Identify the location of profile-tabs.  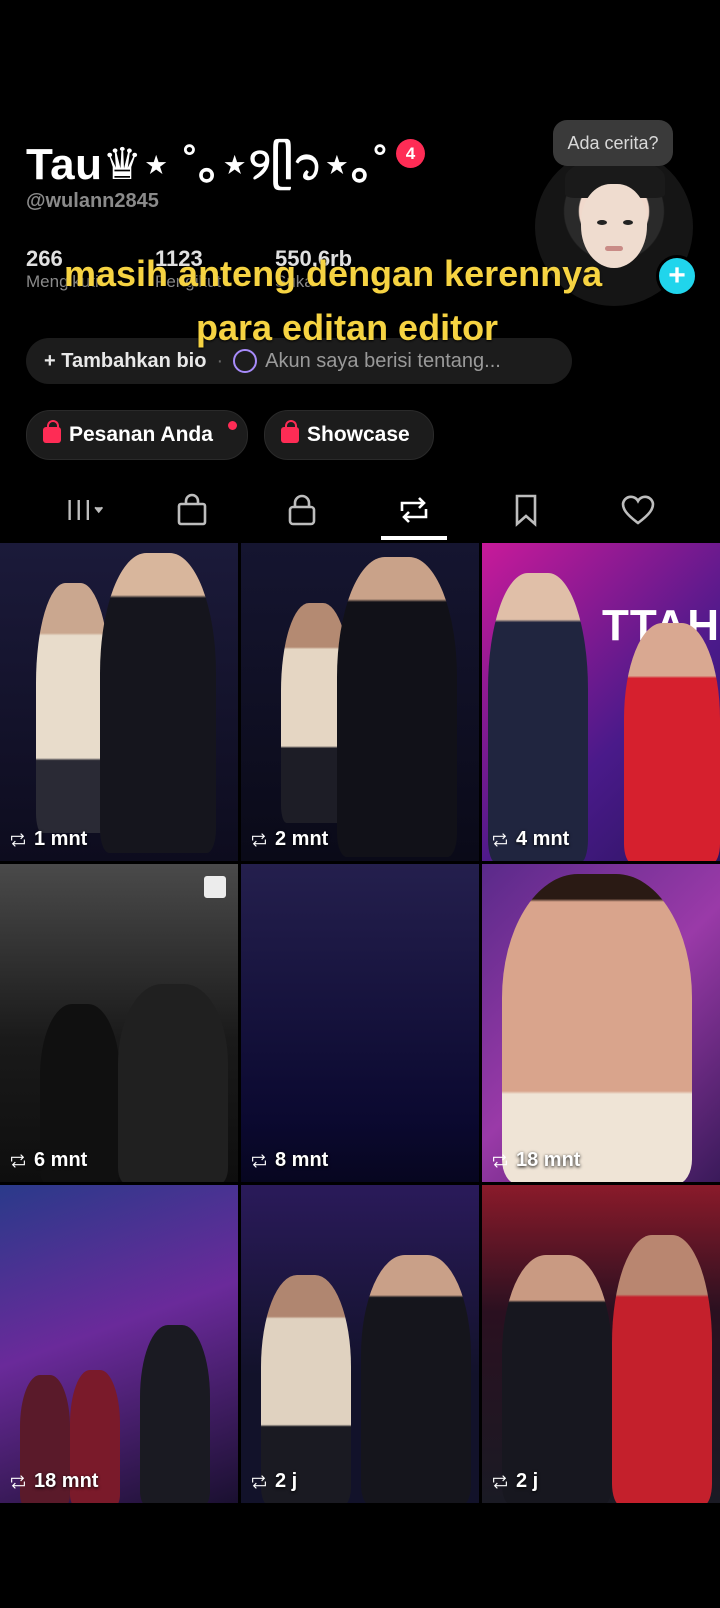
(360, 509).